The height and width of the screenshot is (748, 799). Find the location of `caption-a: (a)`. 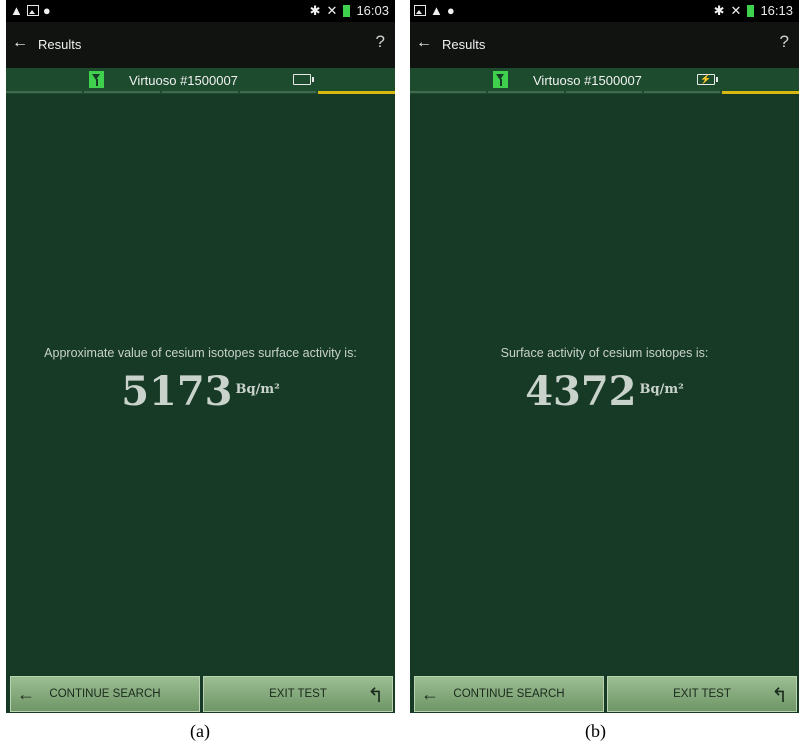

caption-a: (a) is located at coordinates (200, 731).